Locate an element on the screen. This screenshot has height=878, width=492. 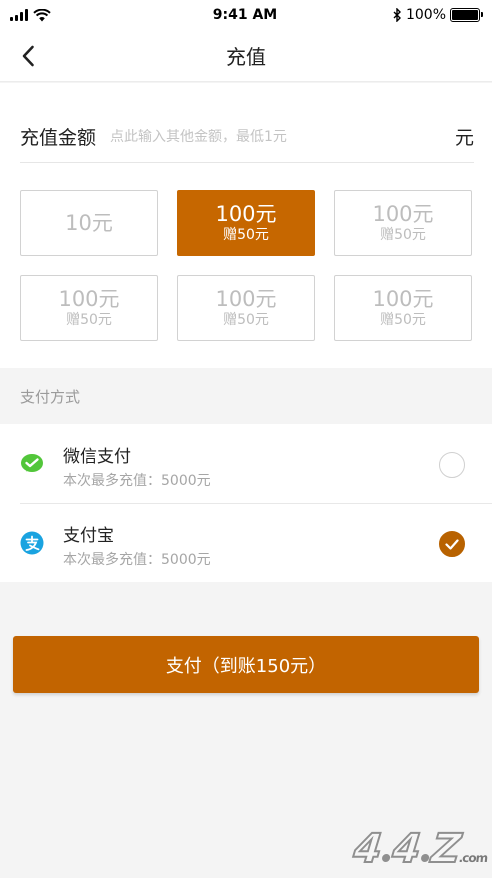
status-time: 9:41 AM is located at coordinates (245, 15).